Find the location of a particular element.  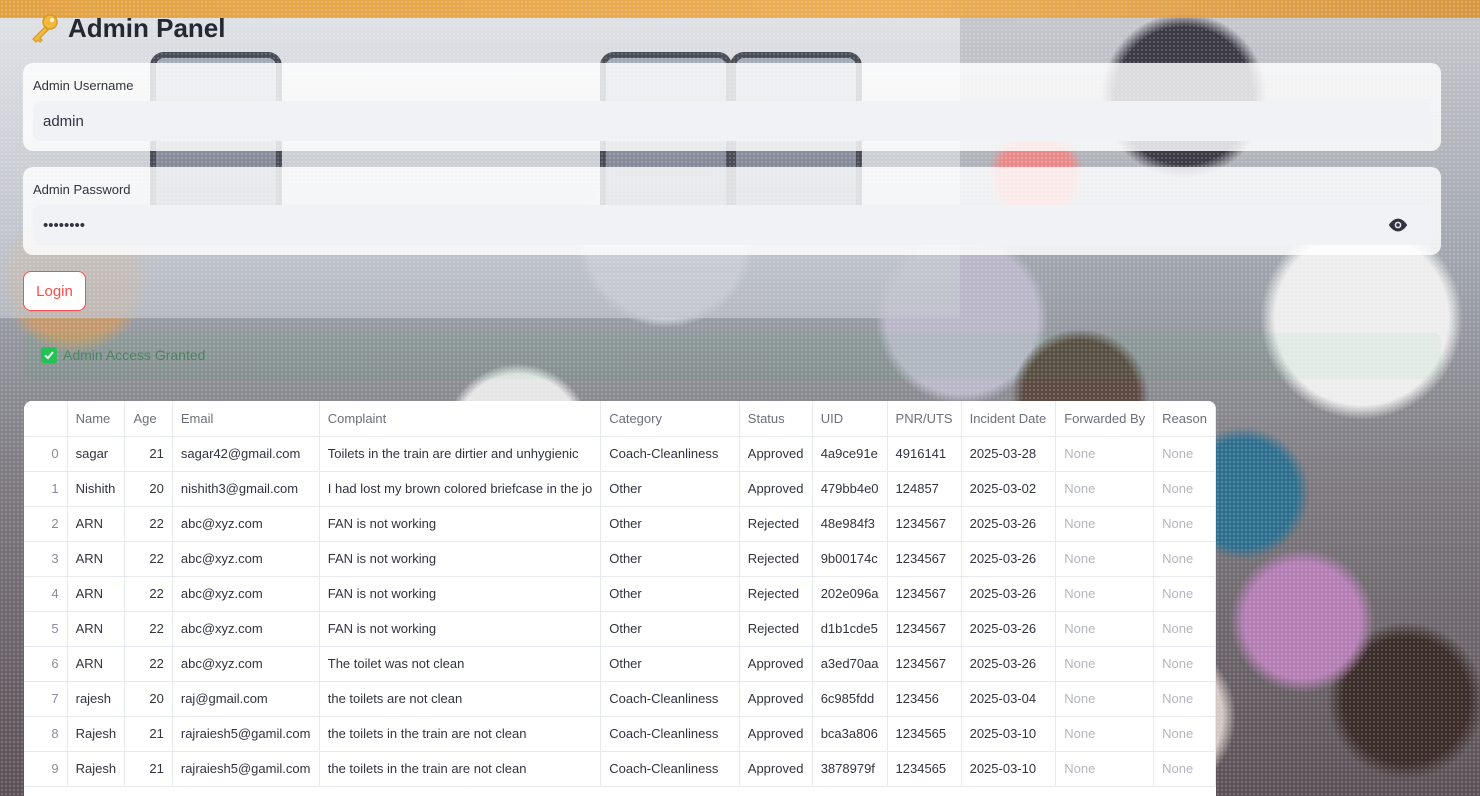

success-row: Admin Access Granted is located at coordinates (123, 355).